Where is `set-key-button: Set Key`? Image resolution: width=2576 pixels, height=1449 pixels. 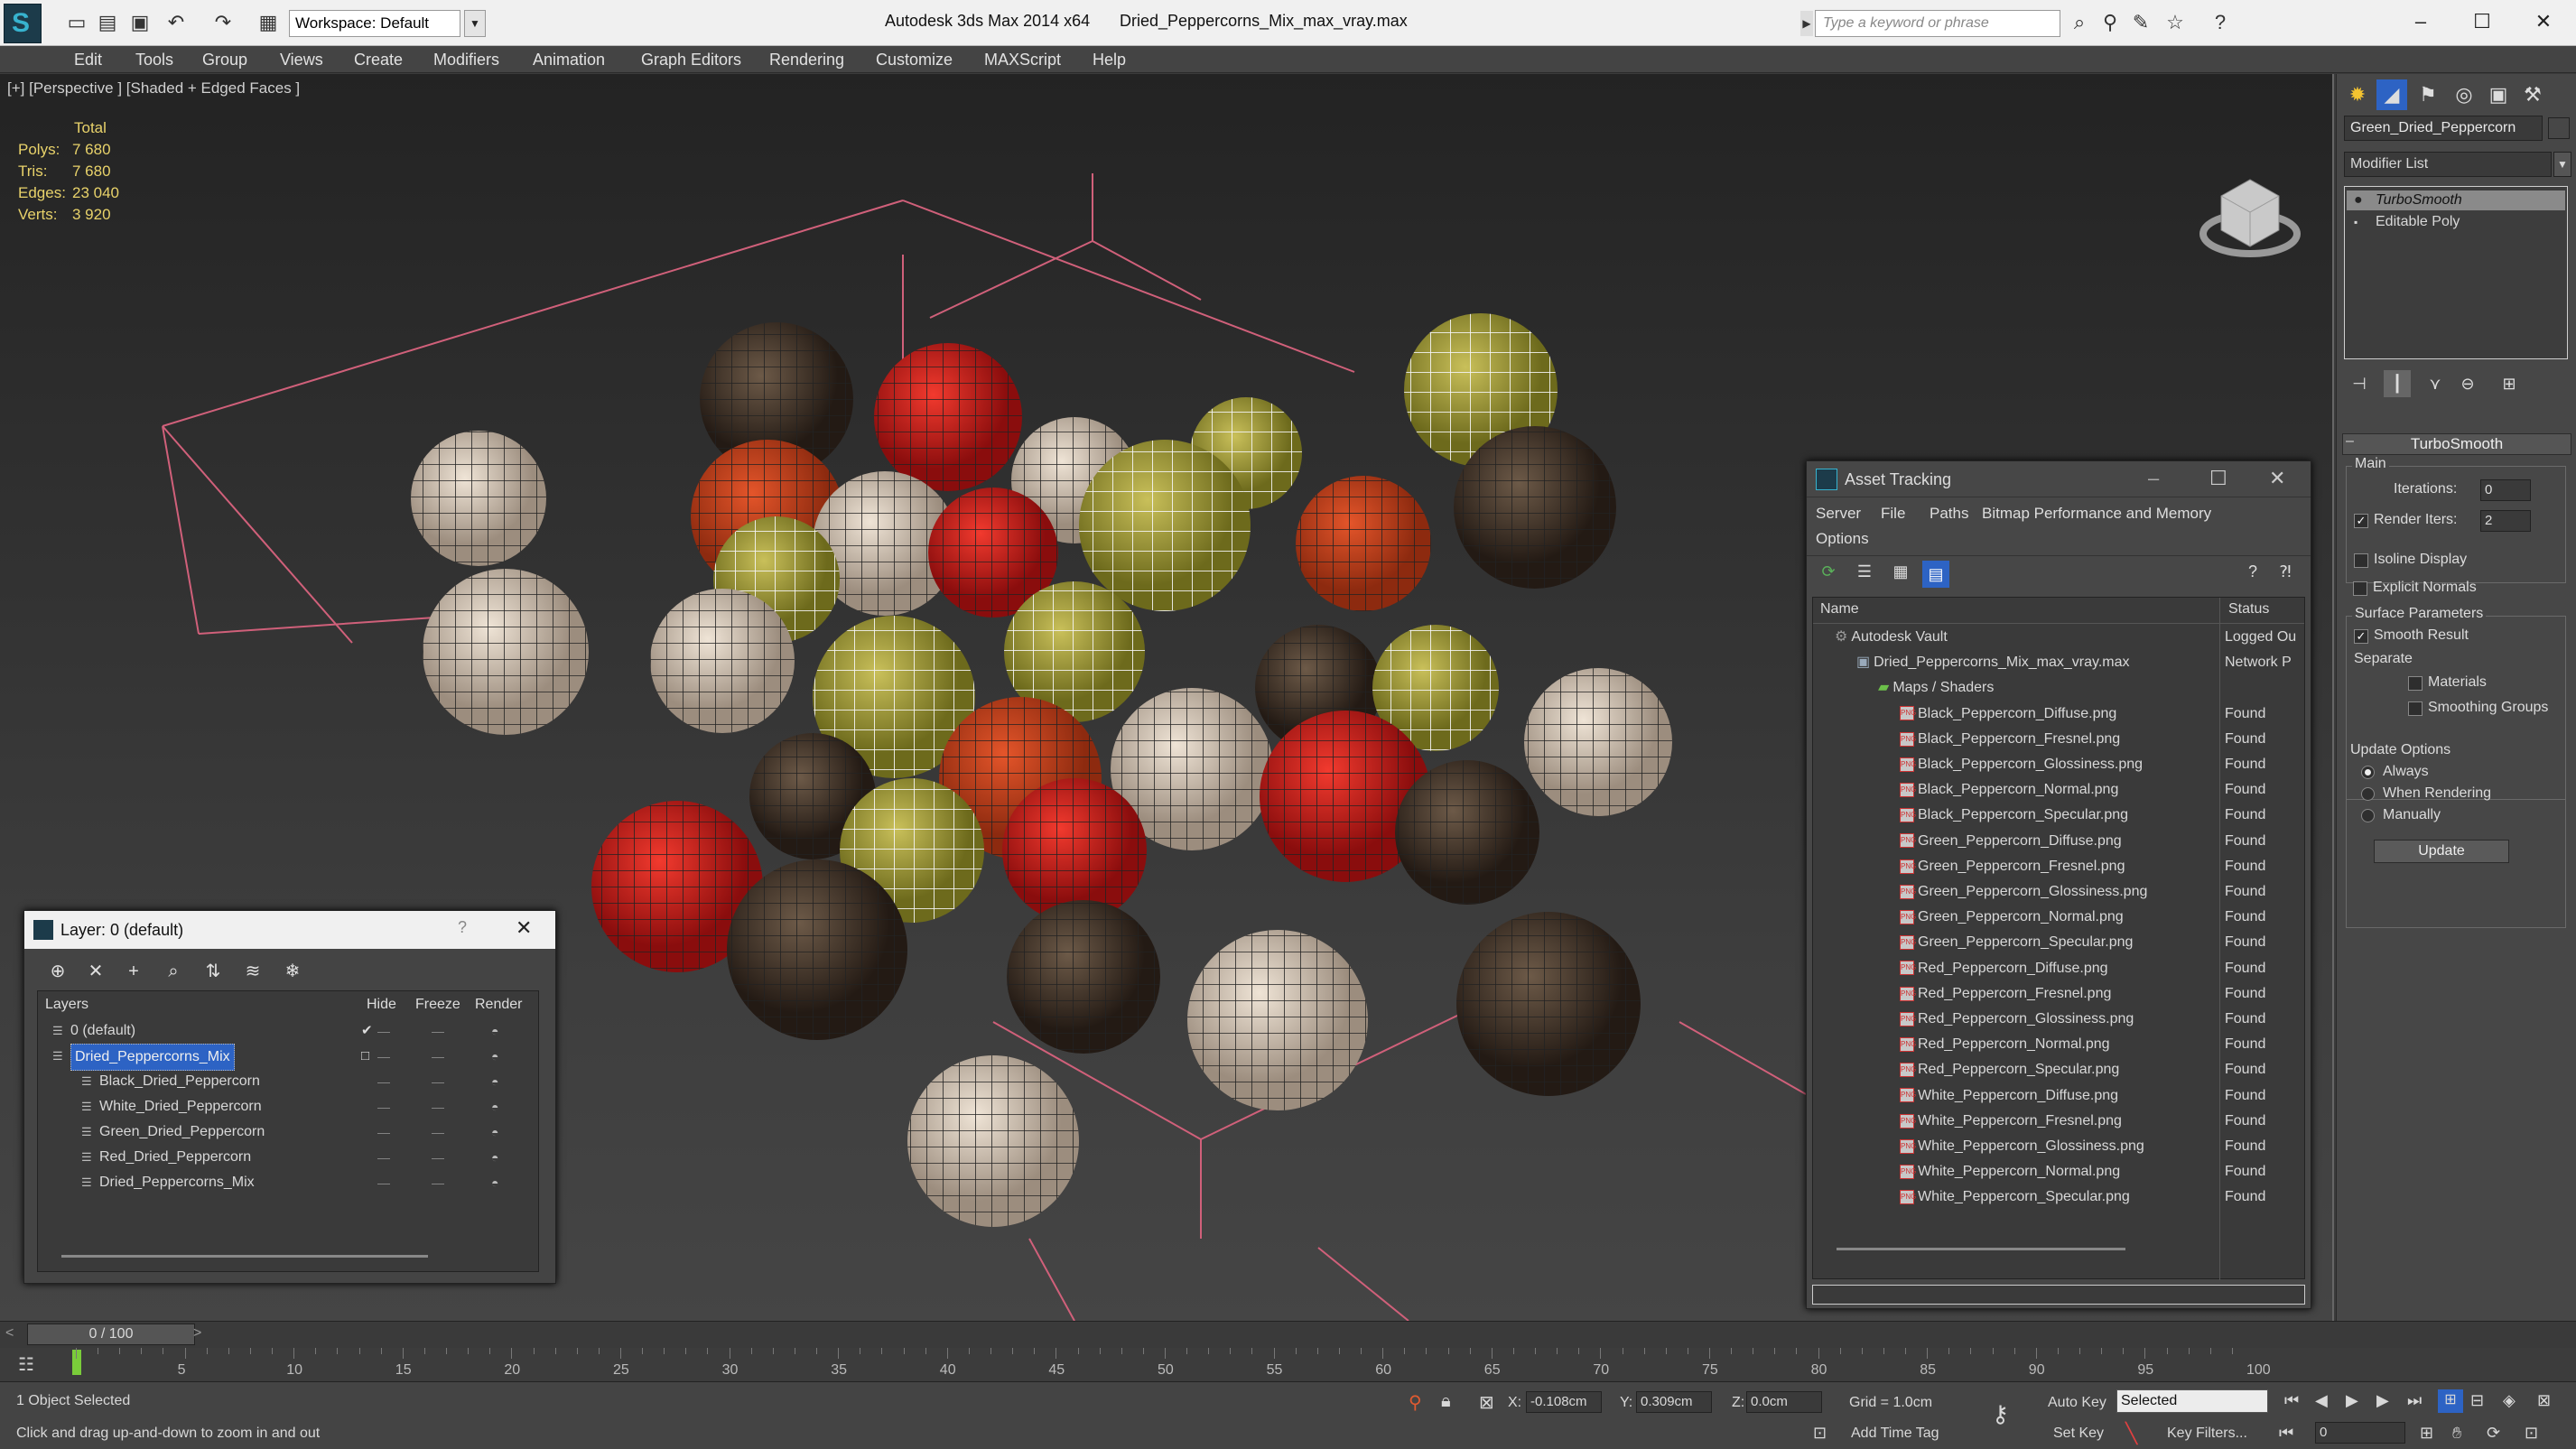 set-key-button: Set Key is located at coordinates (2078, 1434).